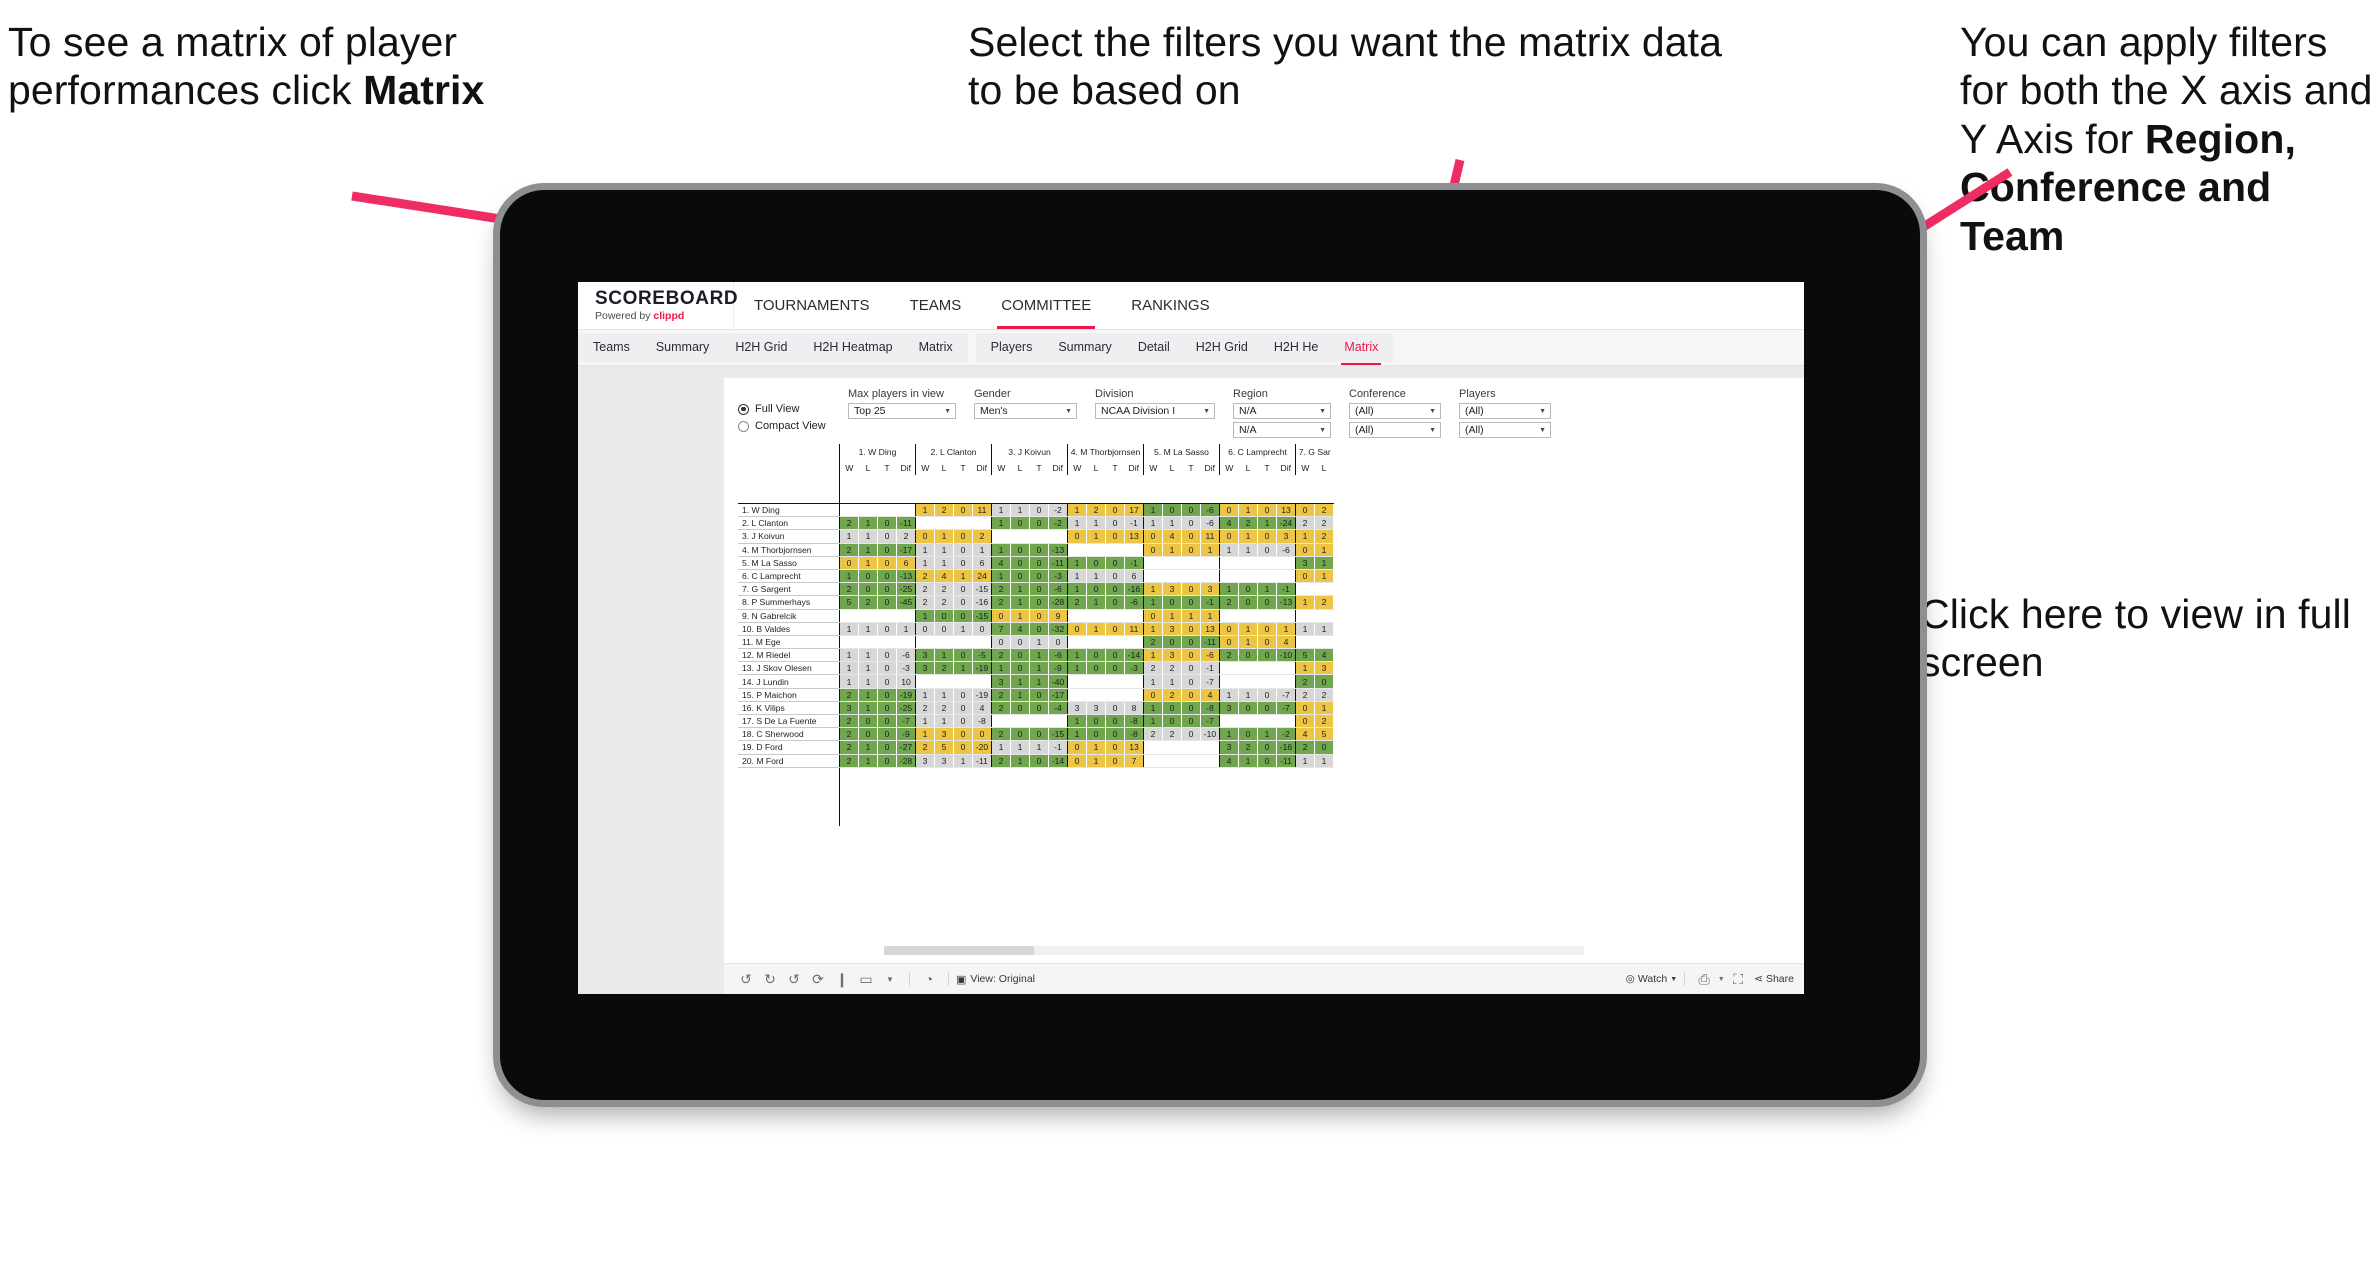 Image resolution: width=2378 pixels, height=1280 pixels. I want to click on matrix-cell: -3, so click(906, 668).